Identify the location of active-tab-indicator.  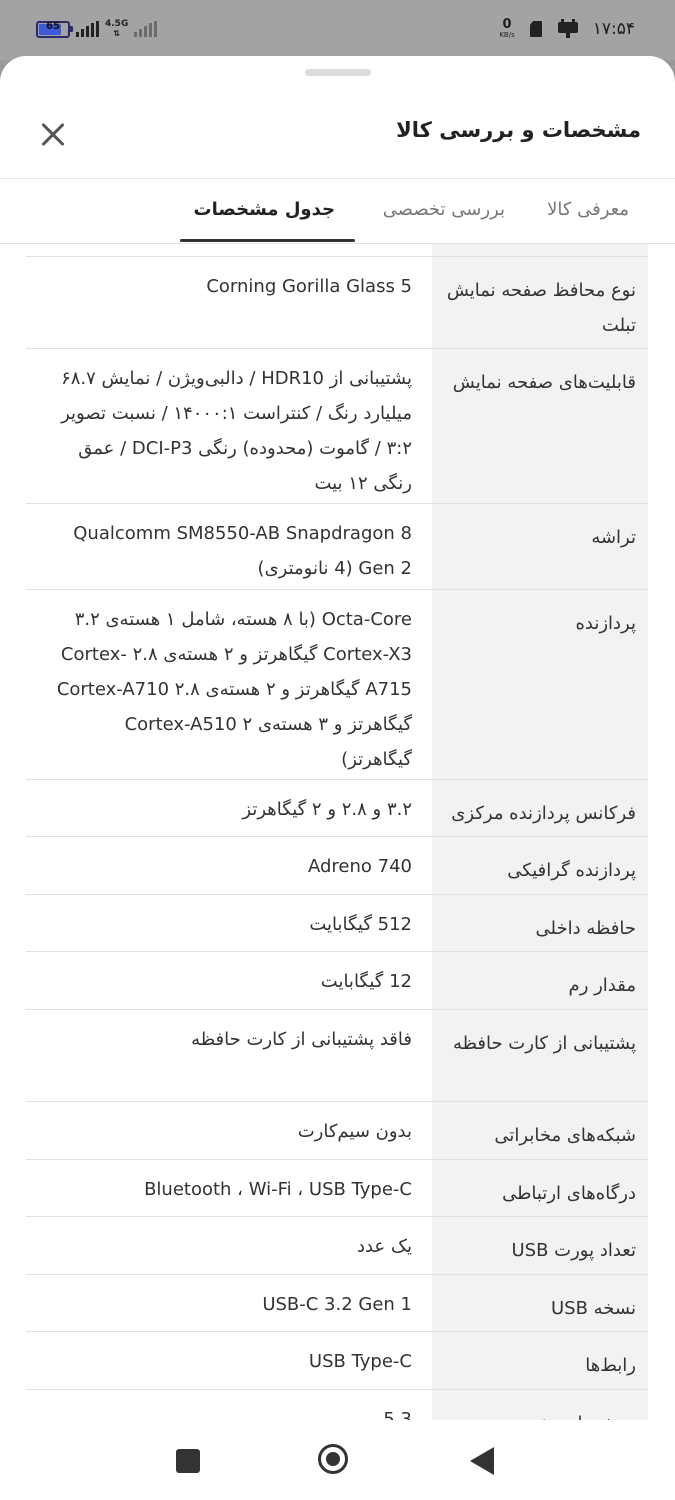
(267, 240).